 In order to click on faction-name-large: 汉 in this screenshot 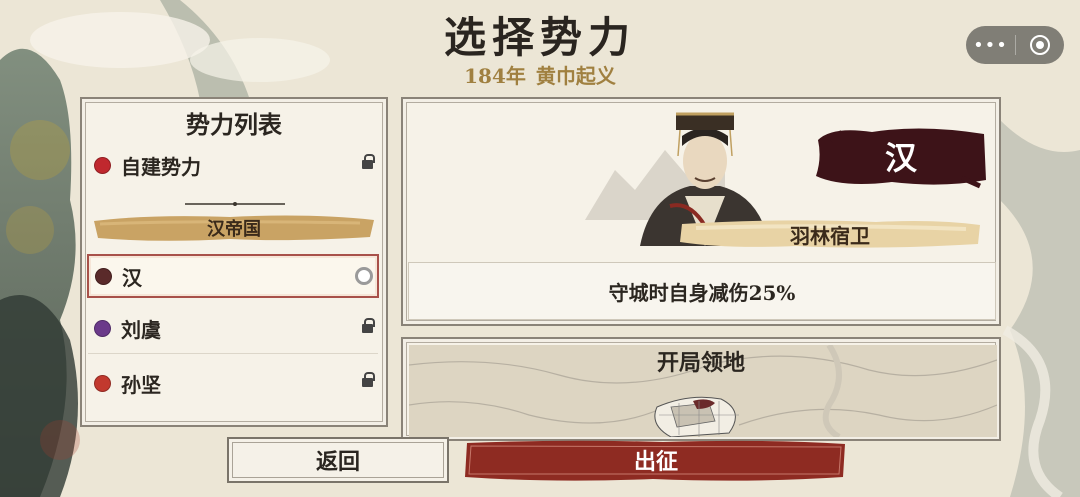, I will do `click(900, 158)`.